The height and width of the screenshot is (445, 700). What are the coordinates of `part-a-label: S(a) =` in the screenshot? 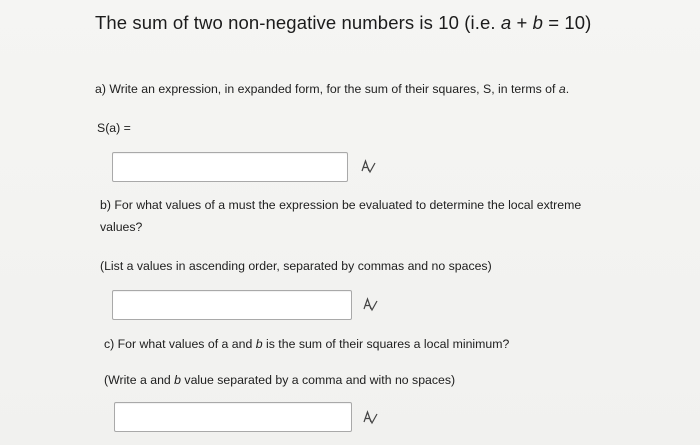 It's located at (114, 128).